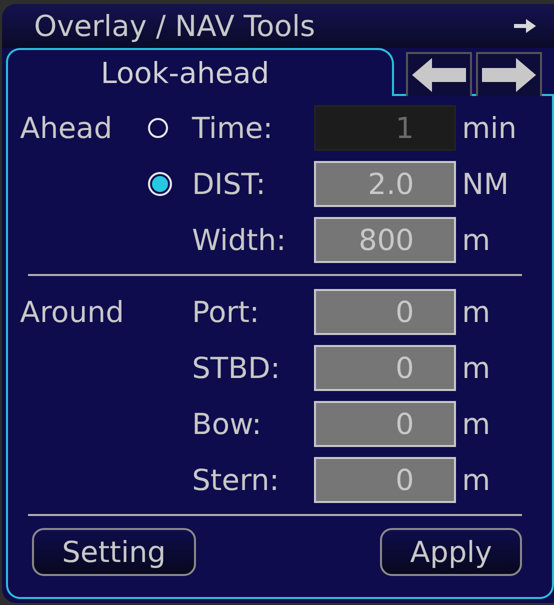 The image size is (554, 605). I want to click on field-label: Width:, so click(240, 240).